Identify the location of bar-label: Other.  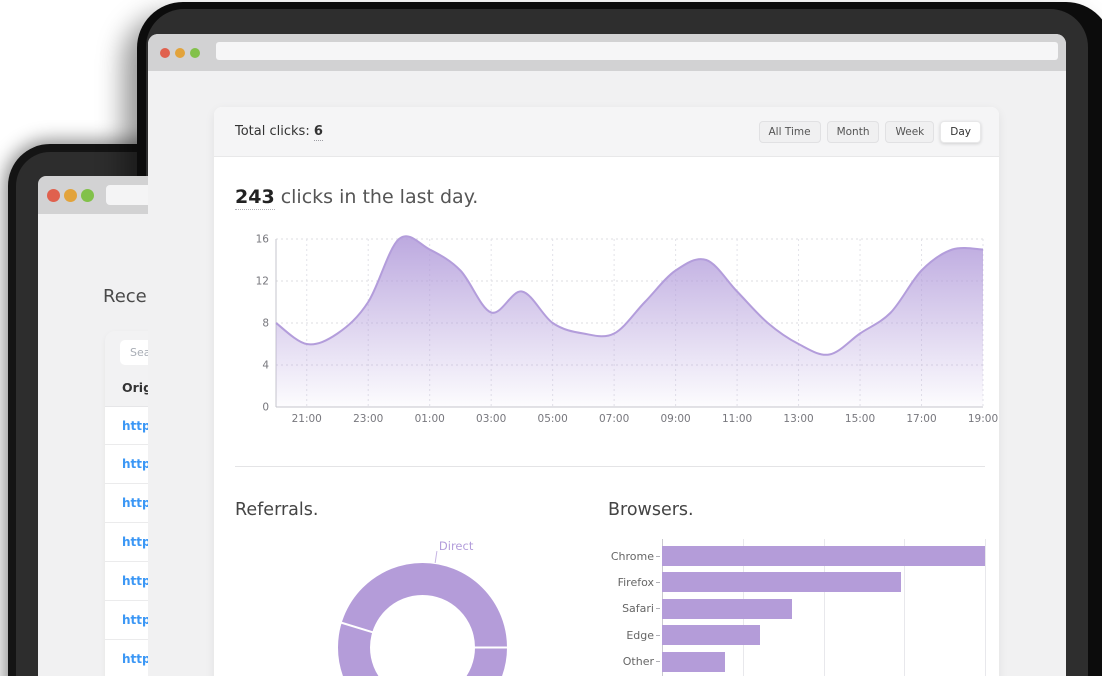
(638, 662).